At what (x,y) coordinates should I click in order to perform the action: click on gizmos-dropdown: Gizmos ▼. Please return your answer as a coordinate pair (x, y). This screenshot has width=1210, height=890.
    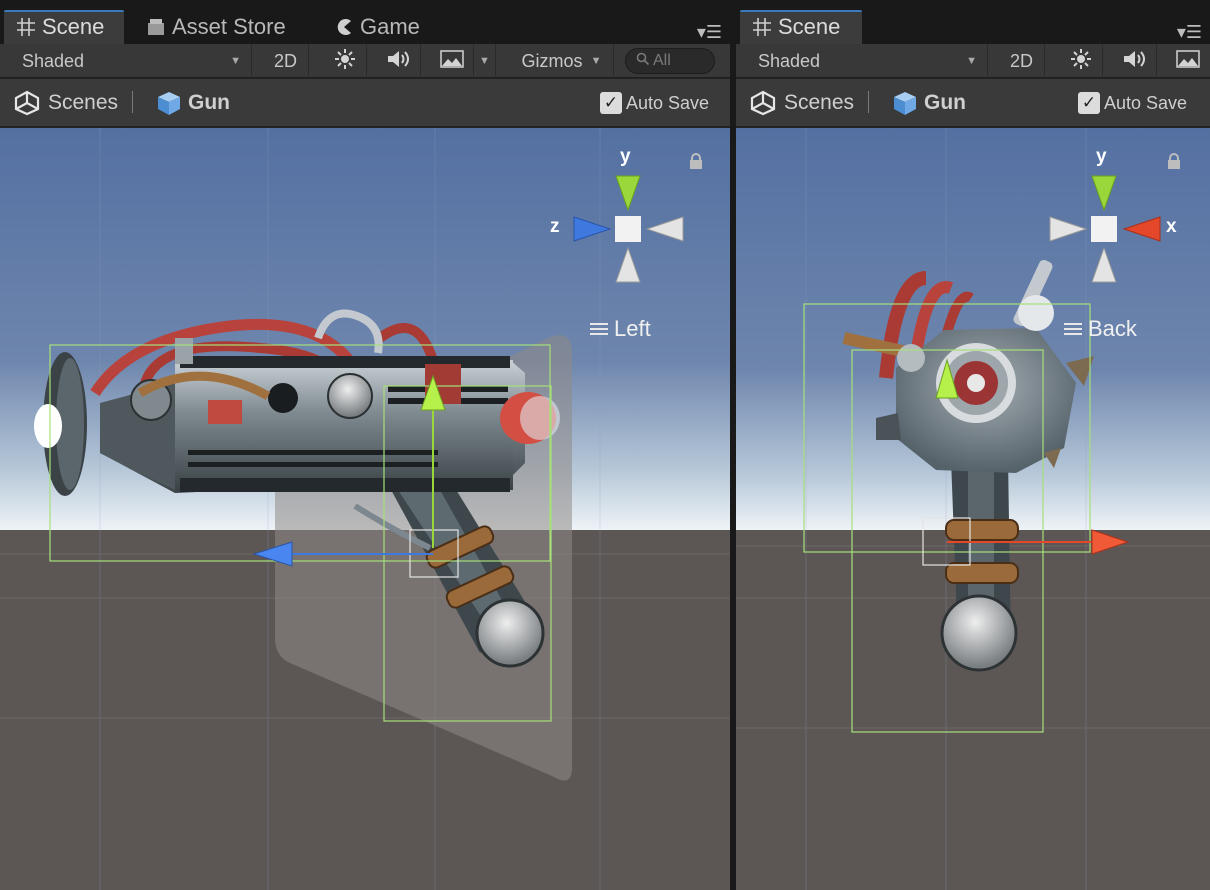
    Looking at the image, I should click on (562, 61).